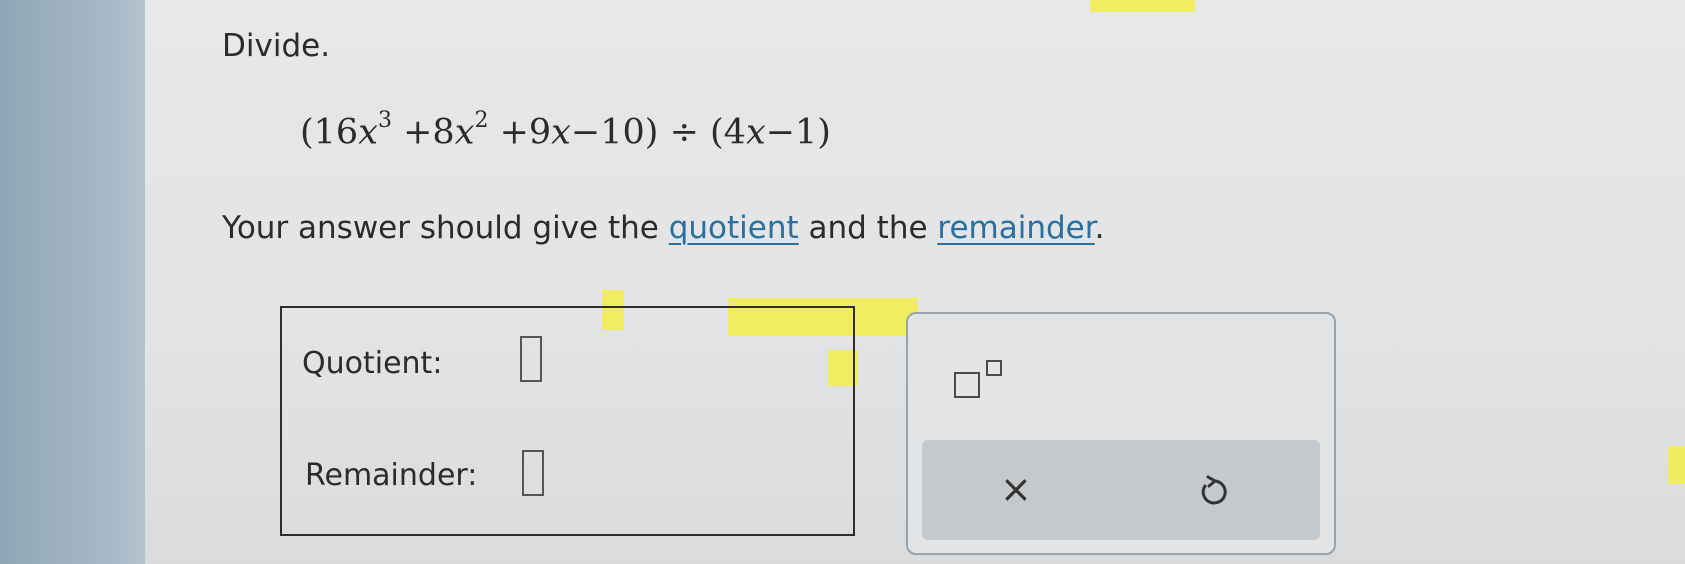 Image resolution: width=1685 pixels, height=564 pixels. I want to click on equation-part: −1), so click(798, 132).